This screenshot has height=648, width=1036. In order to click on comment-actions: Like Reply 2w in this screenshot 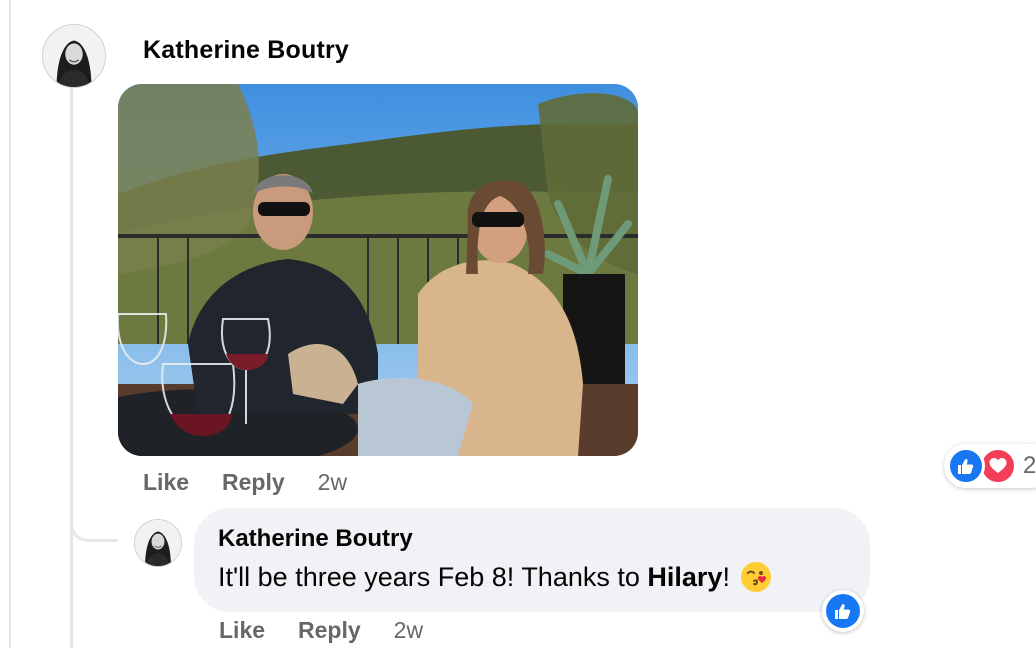, I will do `click(245, 482)`.